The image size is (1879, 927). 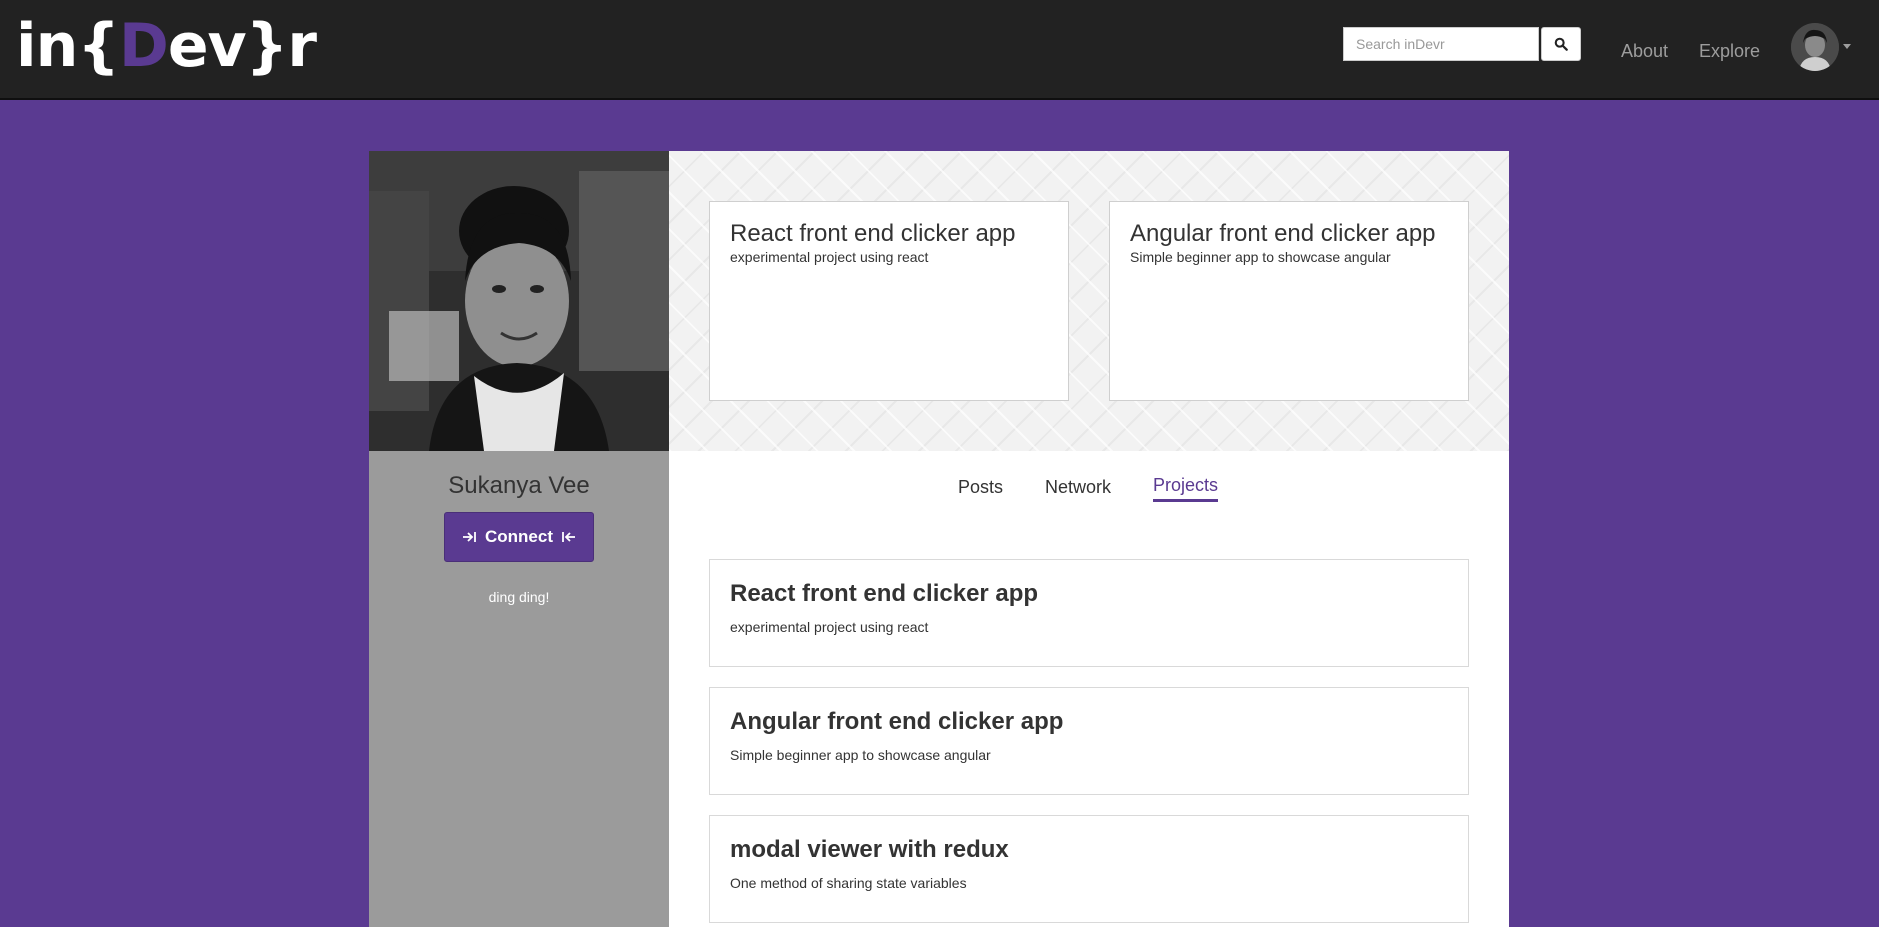 What do you see at coordinates (848, 883) in the screenshot?
I see `project-desc: One method of sharing state variables` at bounding box center [848, 883].